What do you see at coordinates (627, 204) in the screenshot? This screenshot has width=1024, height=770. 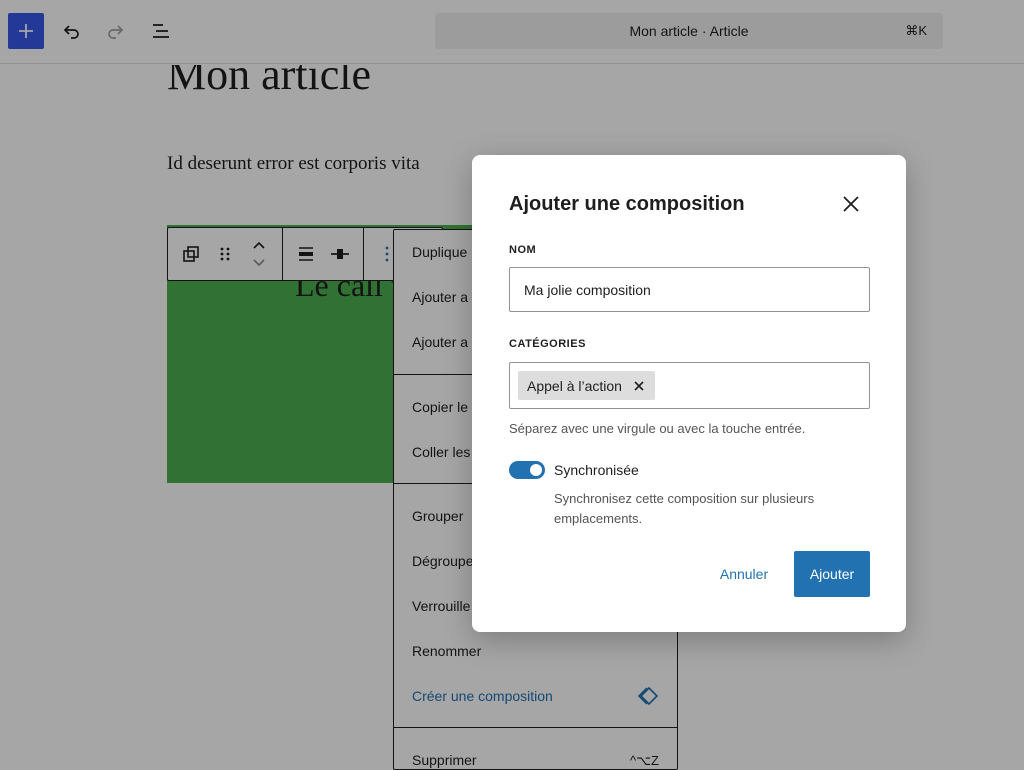 I see `modal-title: Ajouter une composition` at bounding box center [627, 204].